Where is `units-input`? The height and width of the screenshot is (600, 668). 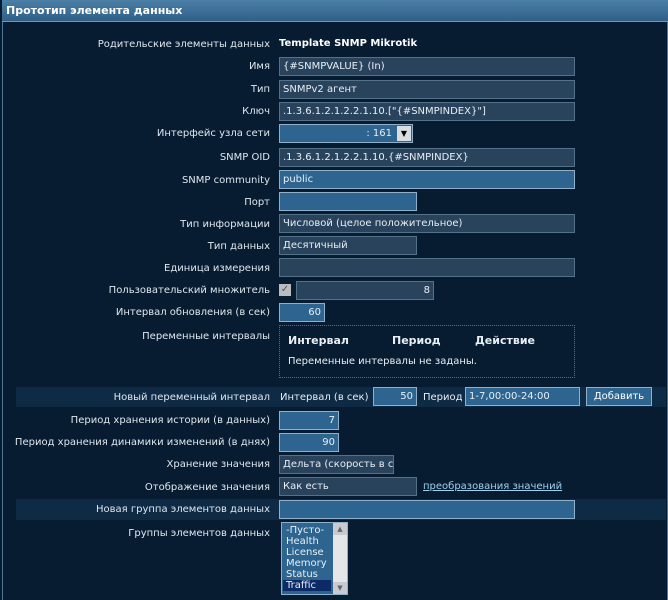
units-input is located at coordinates (427, 267).